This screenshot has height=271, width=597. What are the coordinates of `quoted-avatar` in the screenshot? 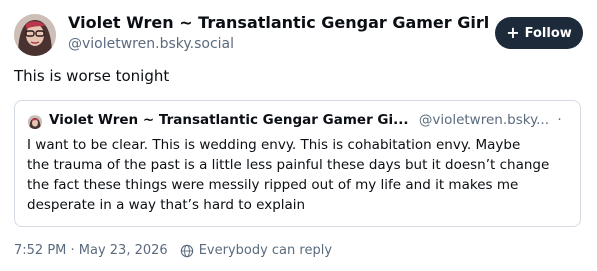 It's located at (35, 122).